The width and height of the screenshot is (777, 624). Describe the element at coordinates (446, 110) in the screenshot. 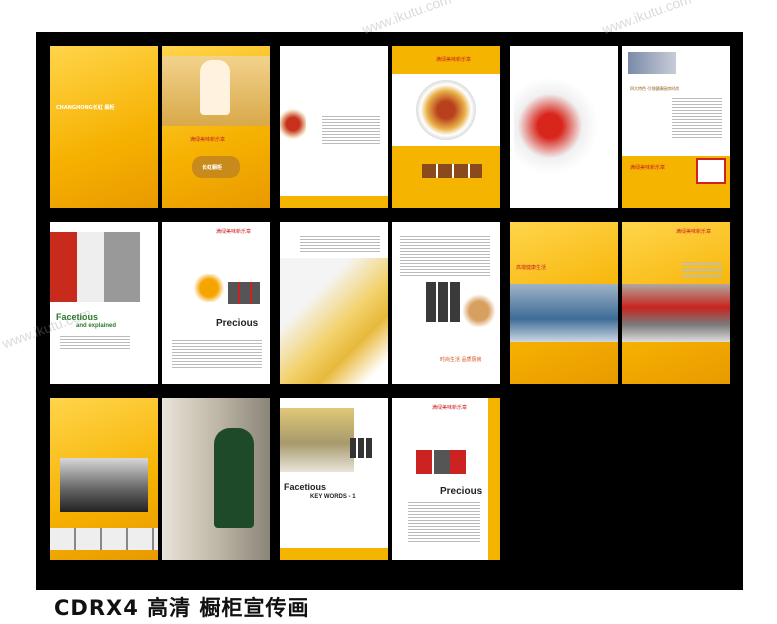

I see `pasta-plate-photo` at that location.